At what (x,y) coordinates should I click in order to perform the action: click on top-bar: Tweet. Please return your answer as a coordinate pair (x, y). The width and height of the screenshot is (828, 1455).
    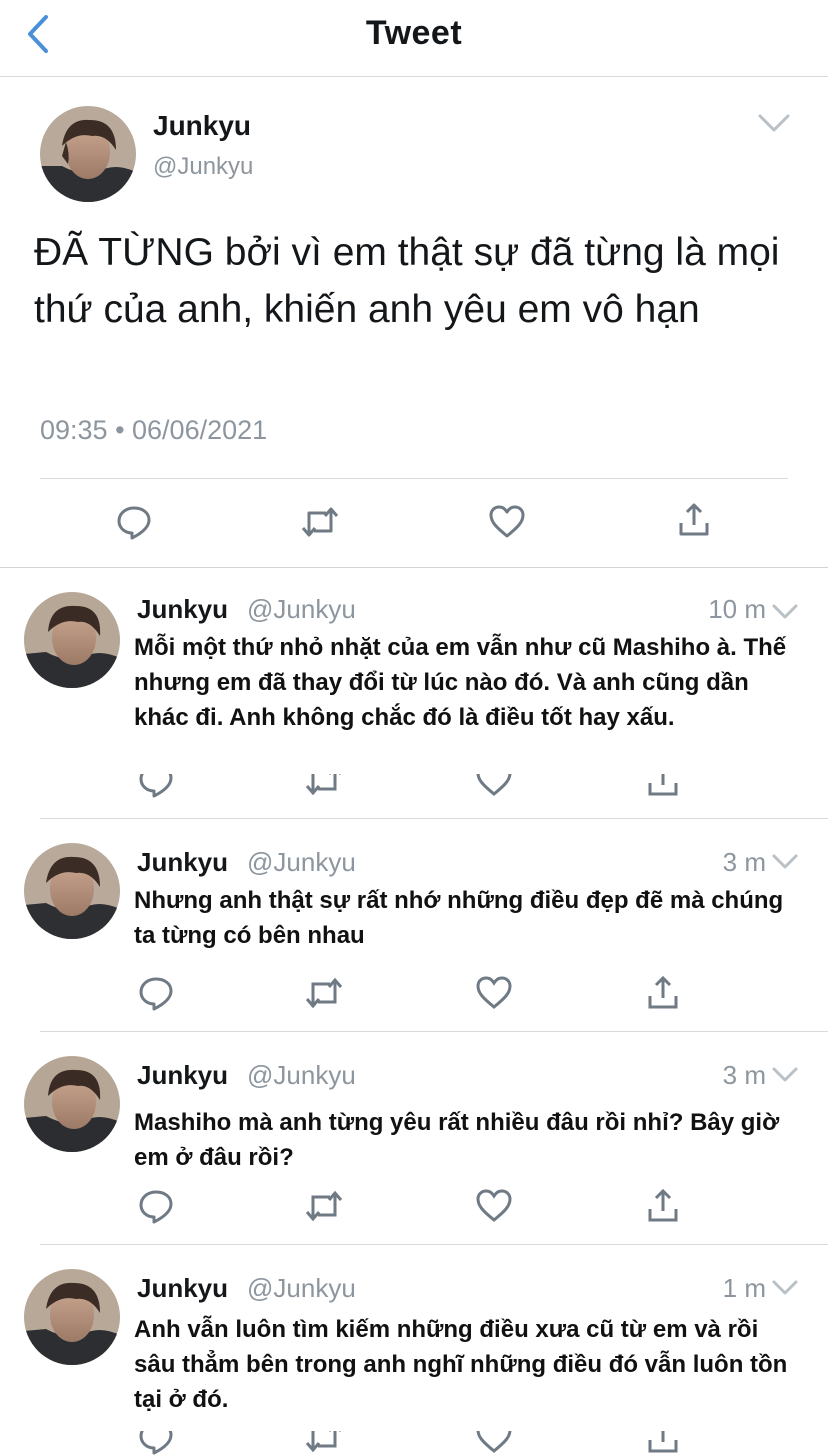
    Looking at the image, I should click on (414, 38).